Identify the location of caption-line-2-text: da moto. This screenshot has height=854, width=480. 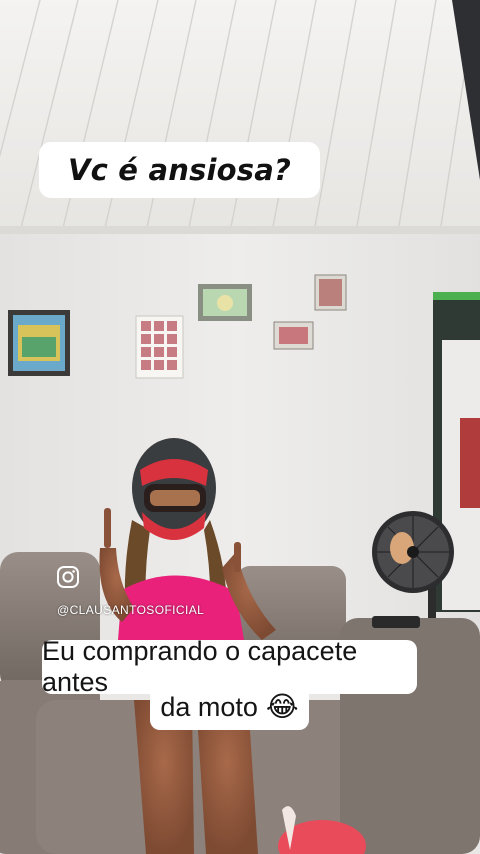
(209, 706).